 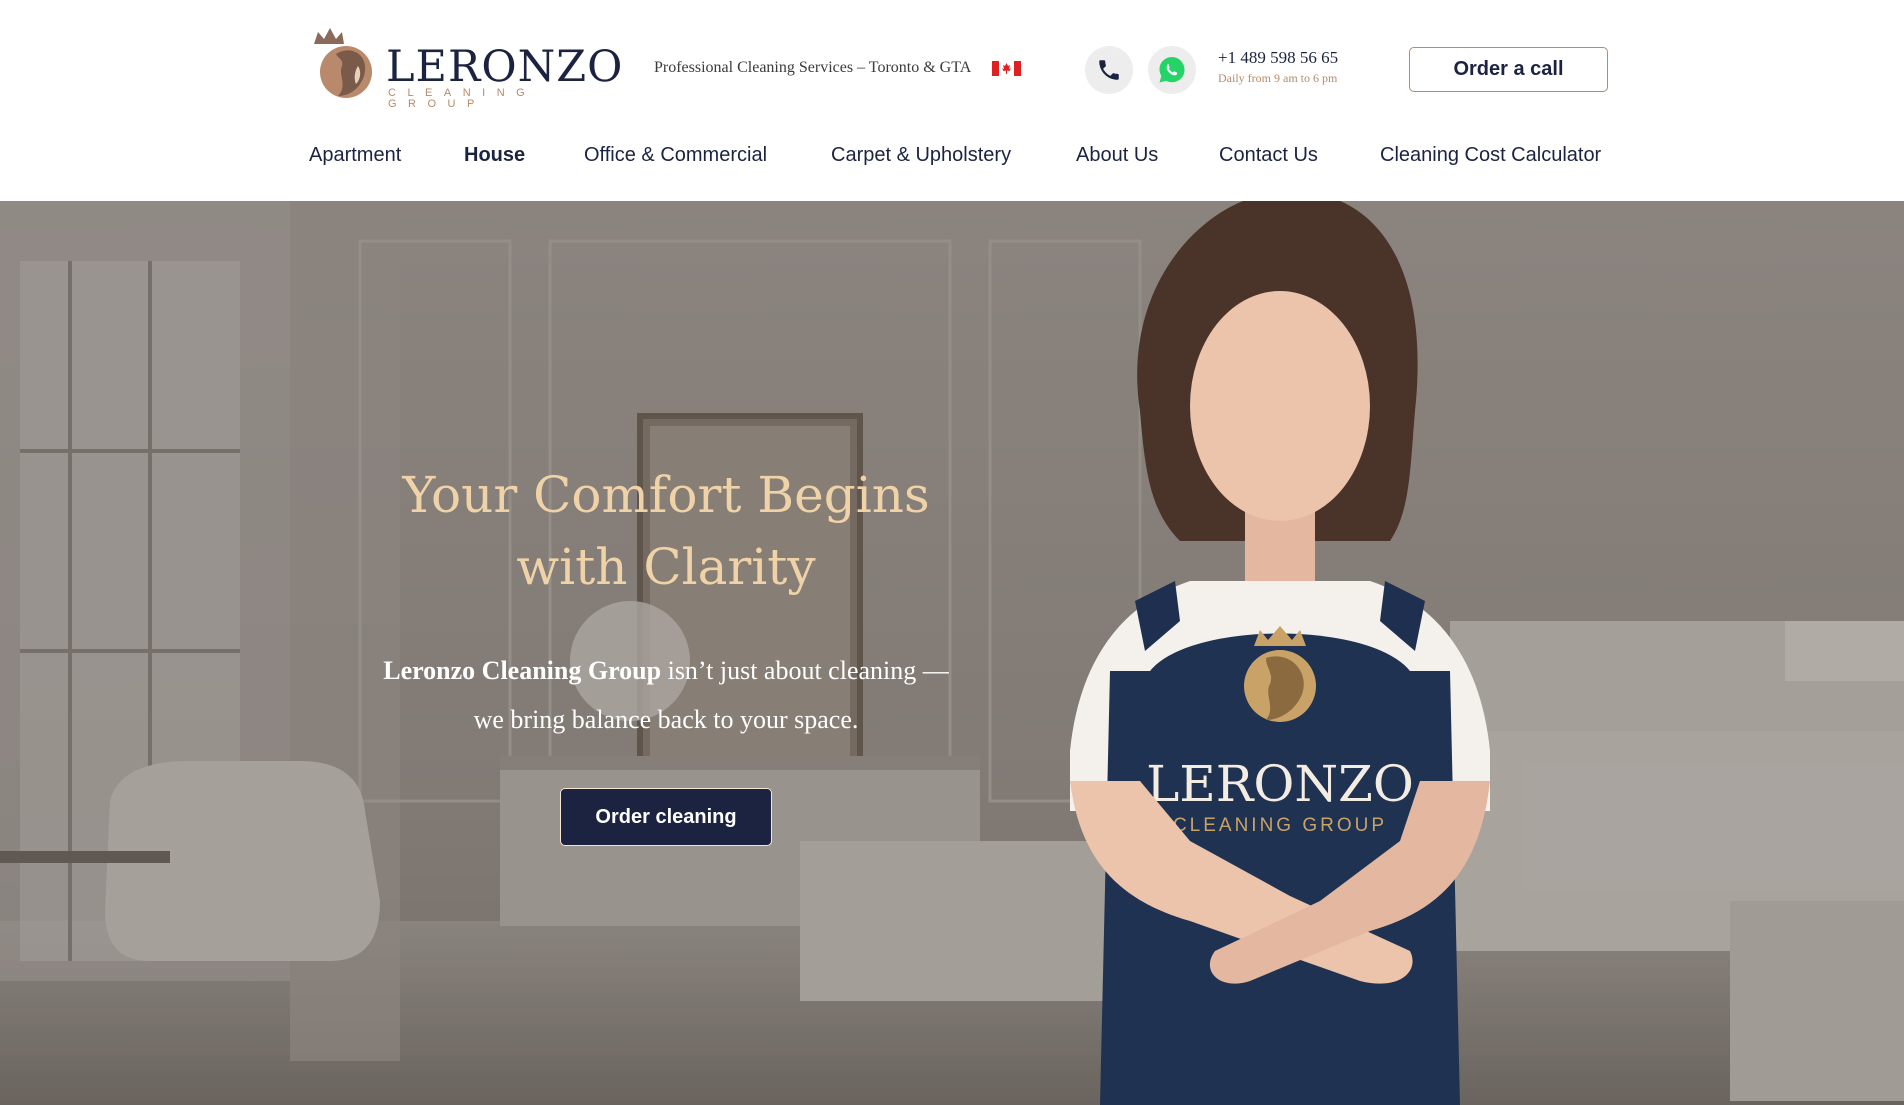 What do you see at coordinates (666, 719) in the screenshot?
I see `hero-subtitle-line-2: we bring balance back to your space.` at bounding box center [666, 719].